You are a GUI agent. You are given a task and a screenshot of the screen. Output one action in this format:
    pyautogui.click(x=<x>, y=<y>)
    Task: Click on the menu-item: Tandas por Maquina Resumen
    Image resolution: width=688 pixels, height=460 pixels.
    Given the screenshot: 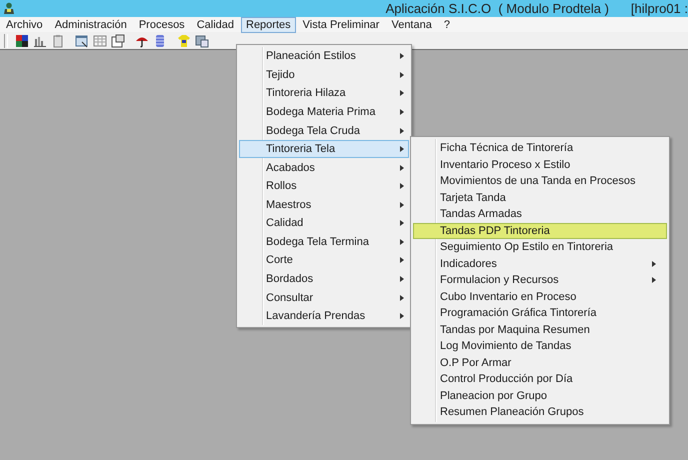 What is the action you would take?
    pyautogui.click(x=540, y=330)
    